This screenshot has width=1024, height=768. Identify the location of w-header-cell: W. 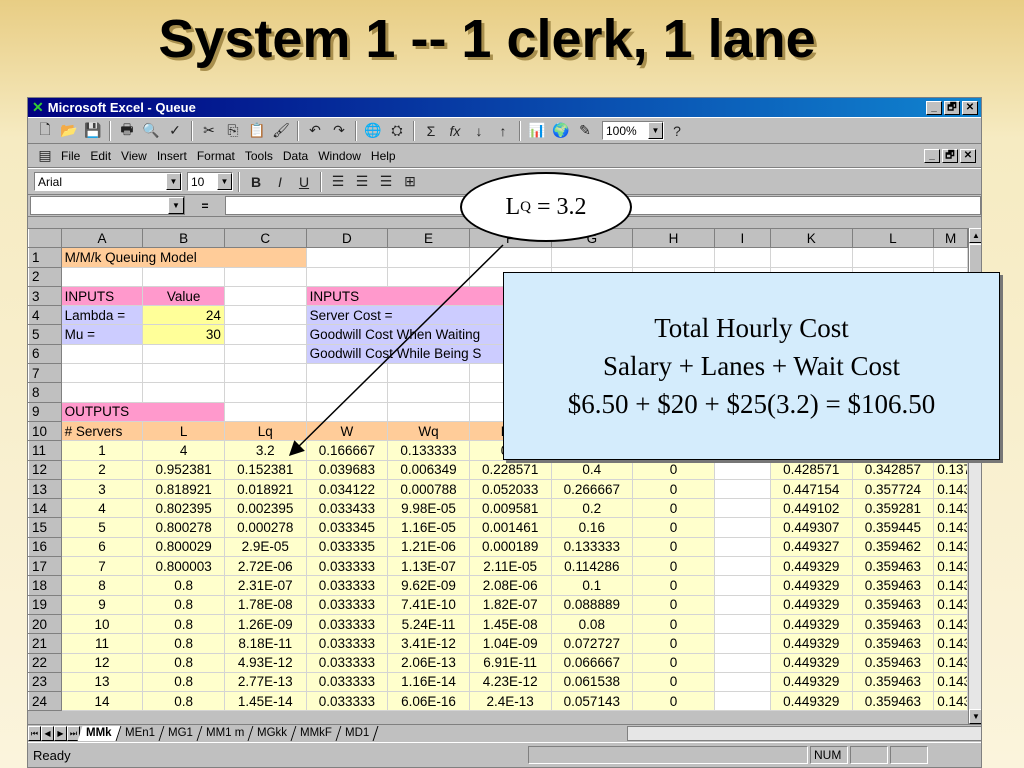
(347, 431).